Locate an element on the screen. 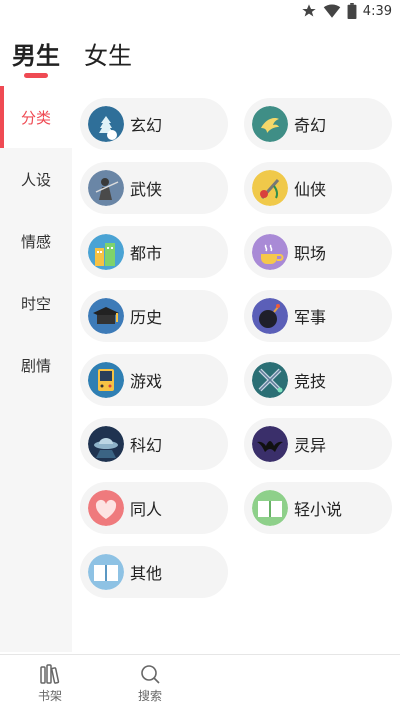 This screenshot has height=712, width=400. category-item: 灵异 is located at coordinates (318, 444).